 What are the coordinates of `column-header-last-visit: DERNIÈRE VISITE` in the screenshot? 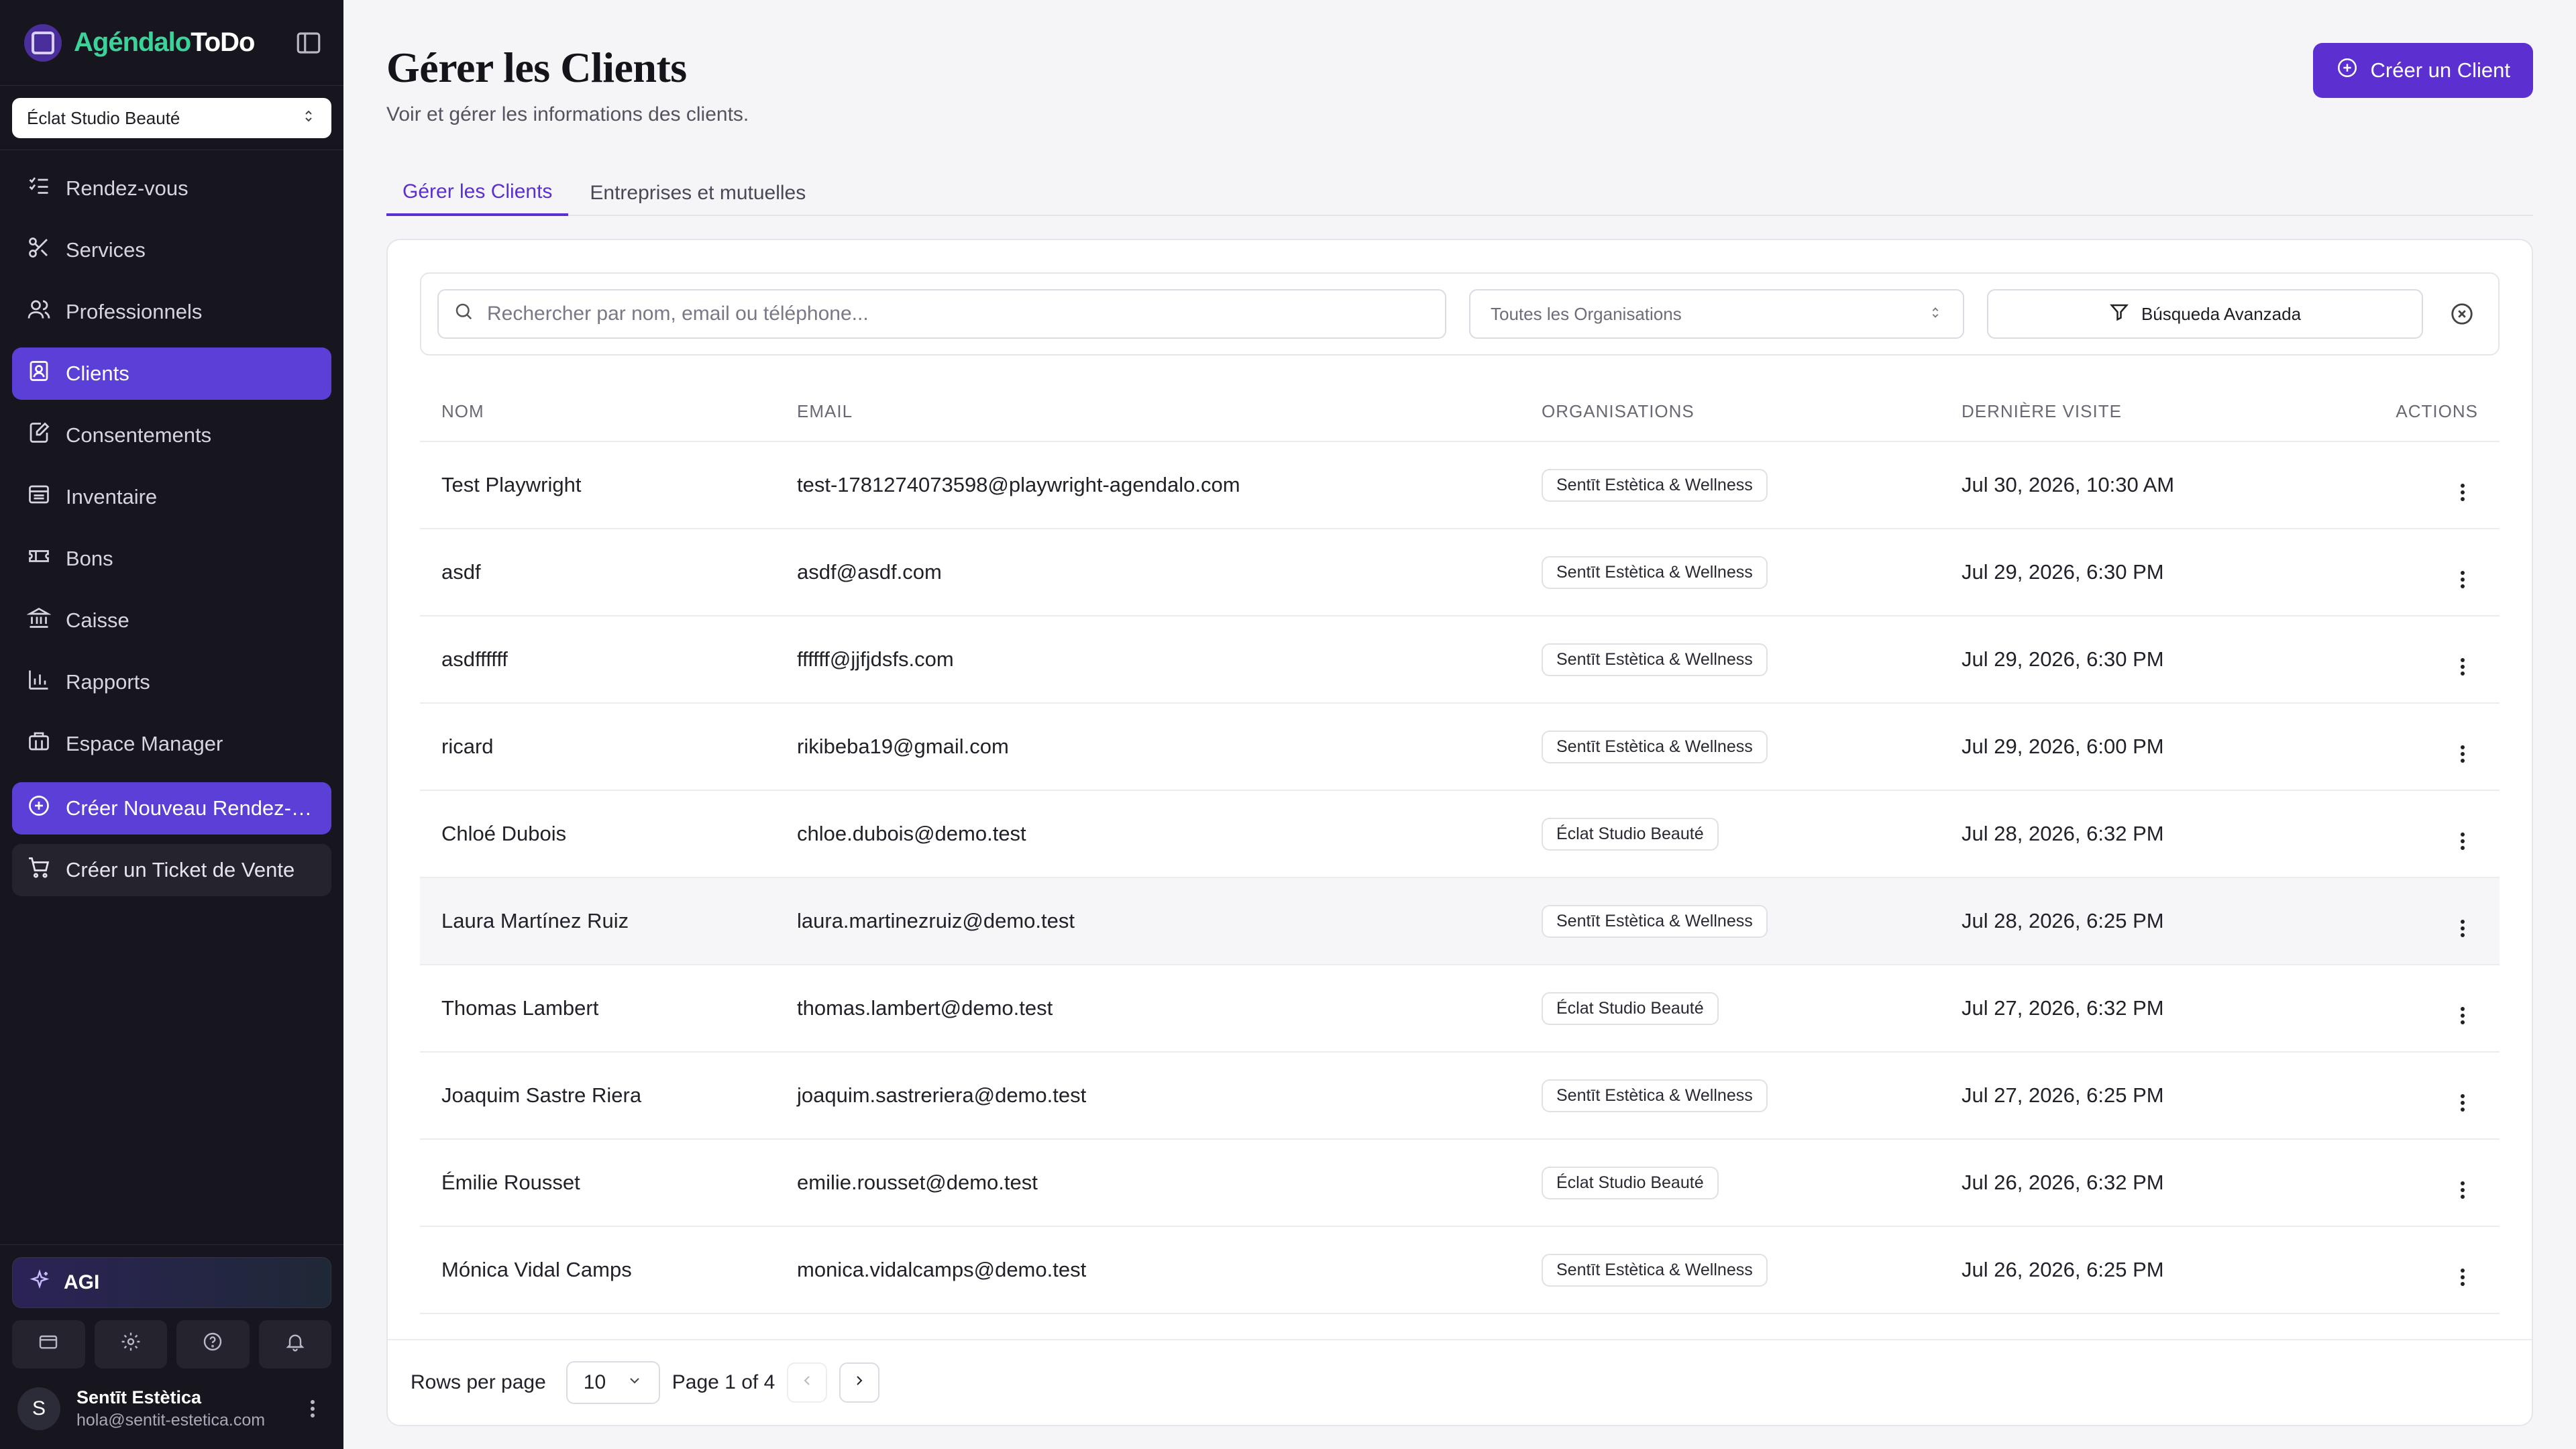 It's located at (2128, 412).